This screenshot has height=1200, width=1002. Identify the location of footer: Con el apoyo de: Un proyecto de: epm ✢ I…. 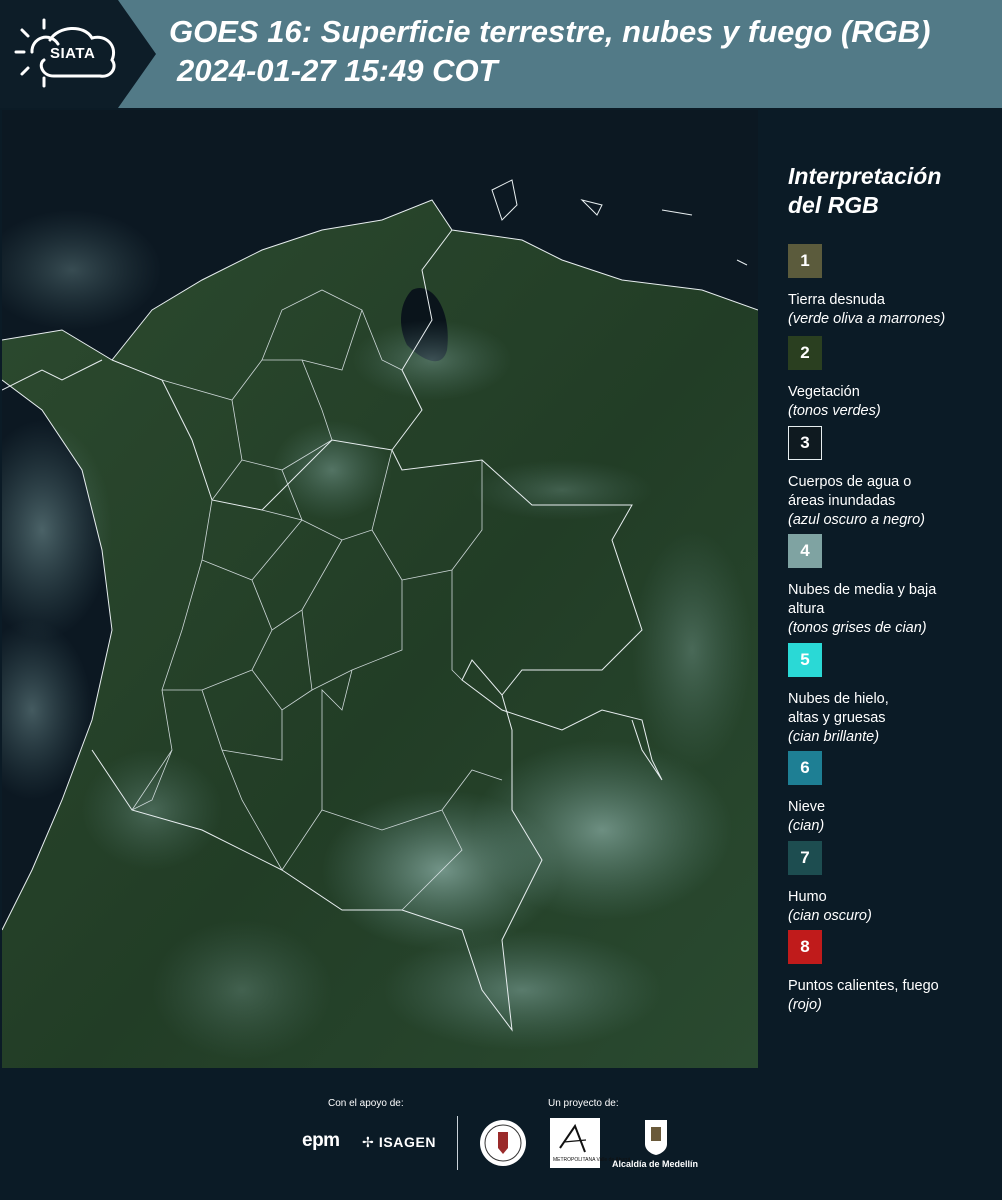
(501, 1135).